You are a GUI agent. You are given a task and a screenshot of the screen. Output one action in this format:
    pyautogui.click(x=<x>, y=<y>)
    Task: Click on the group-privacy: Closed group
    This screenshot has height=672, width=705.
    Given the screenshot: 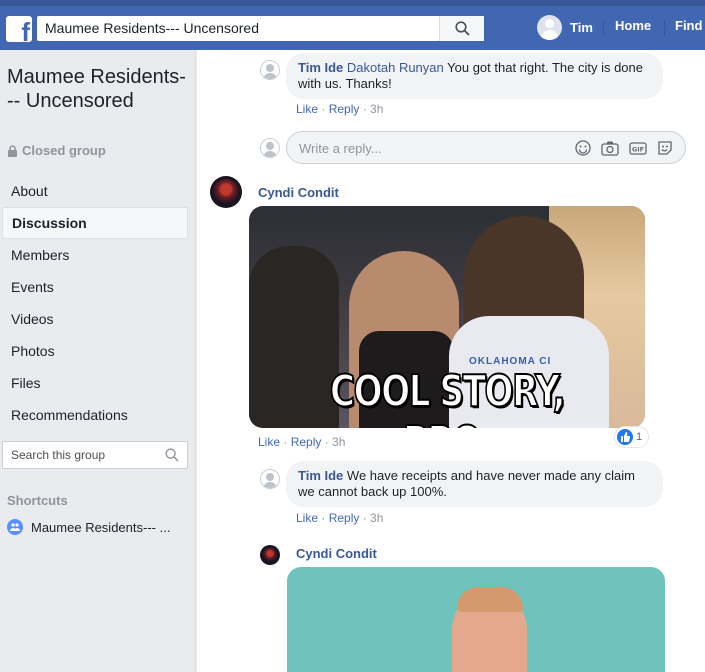 What is the action you would take?
    pyautogui.click(x=56, y=150)
    